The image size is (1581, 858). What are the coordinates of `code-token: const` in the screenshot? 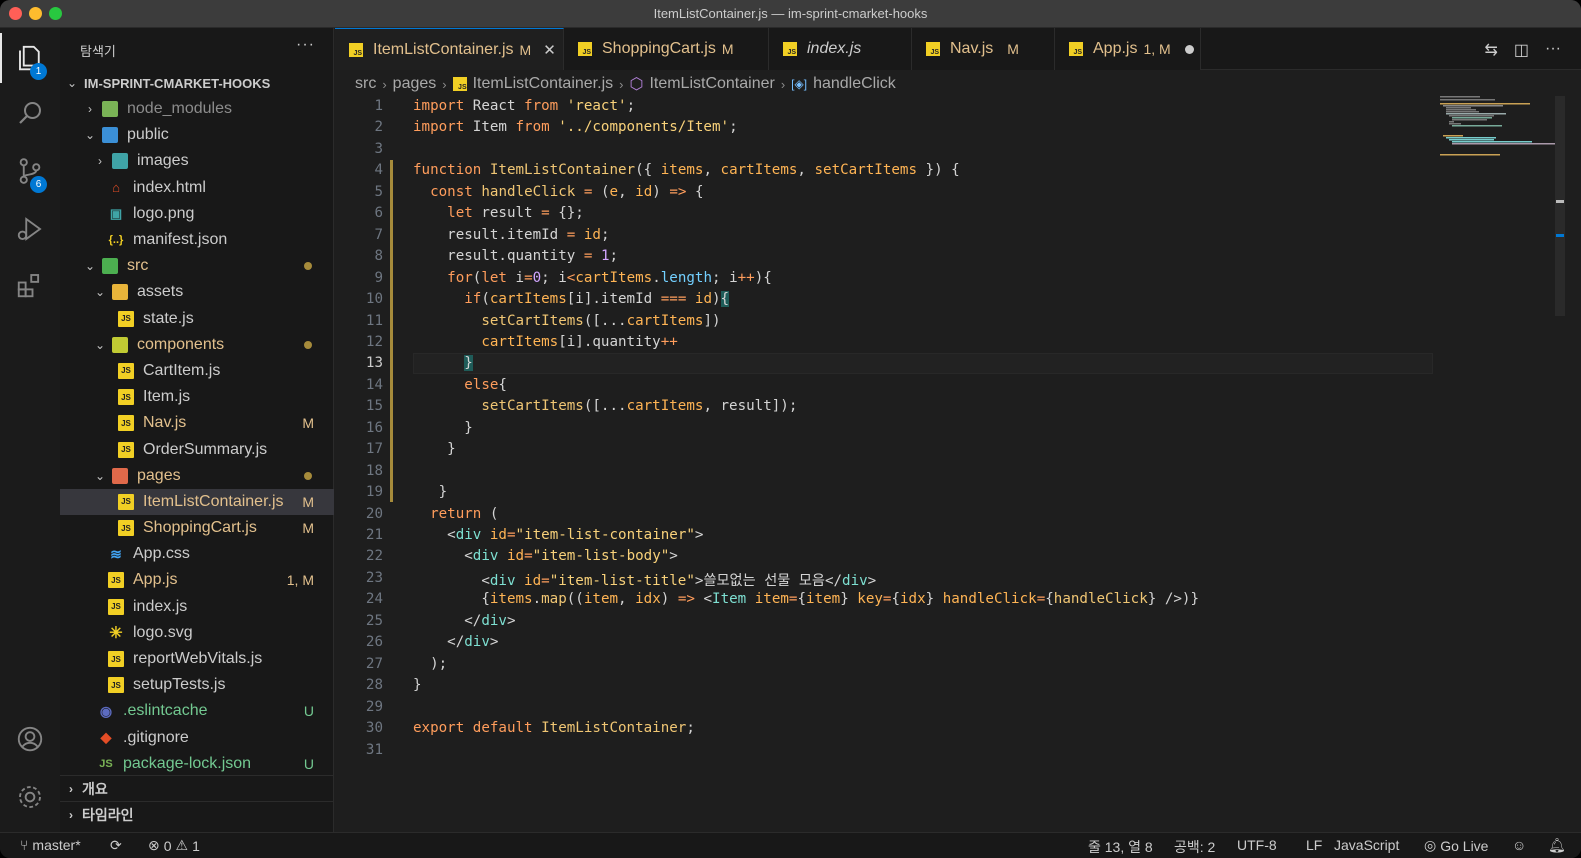 It's located at (451, 191).